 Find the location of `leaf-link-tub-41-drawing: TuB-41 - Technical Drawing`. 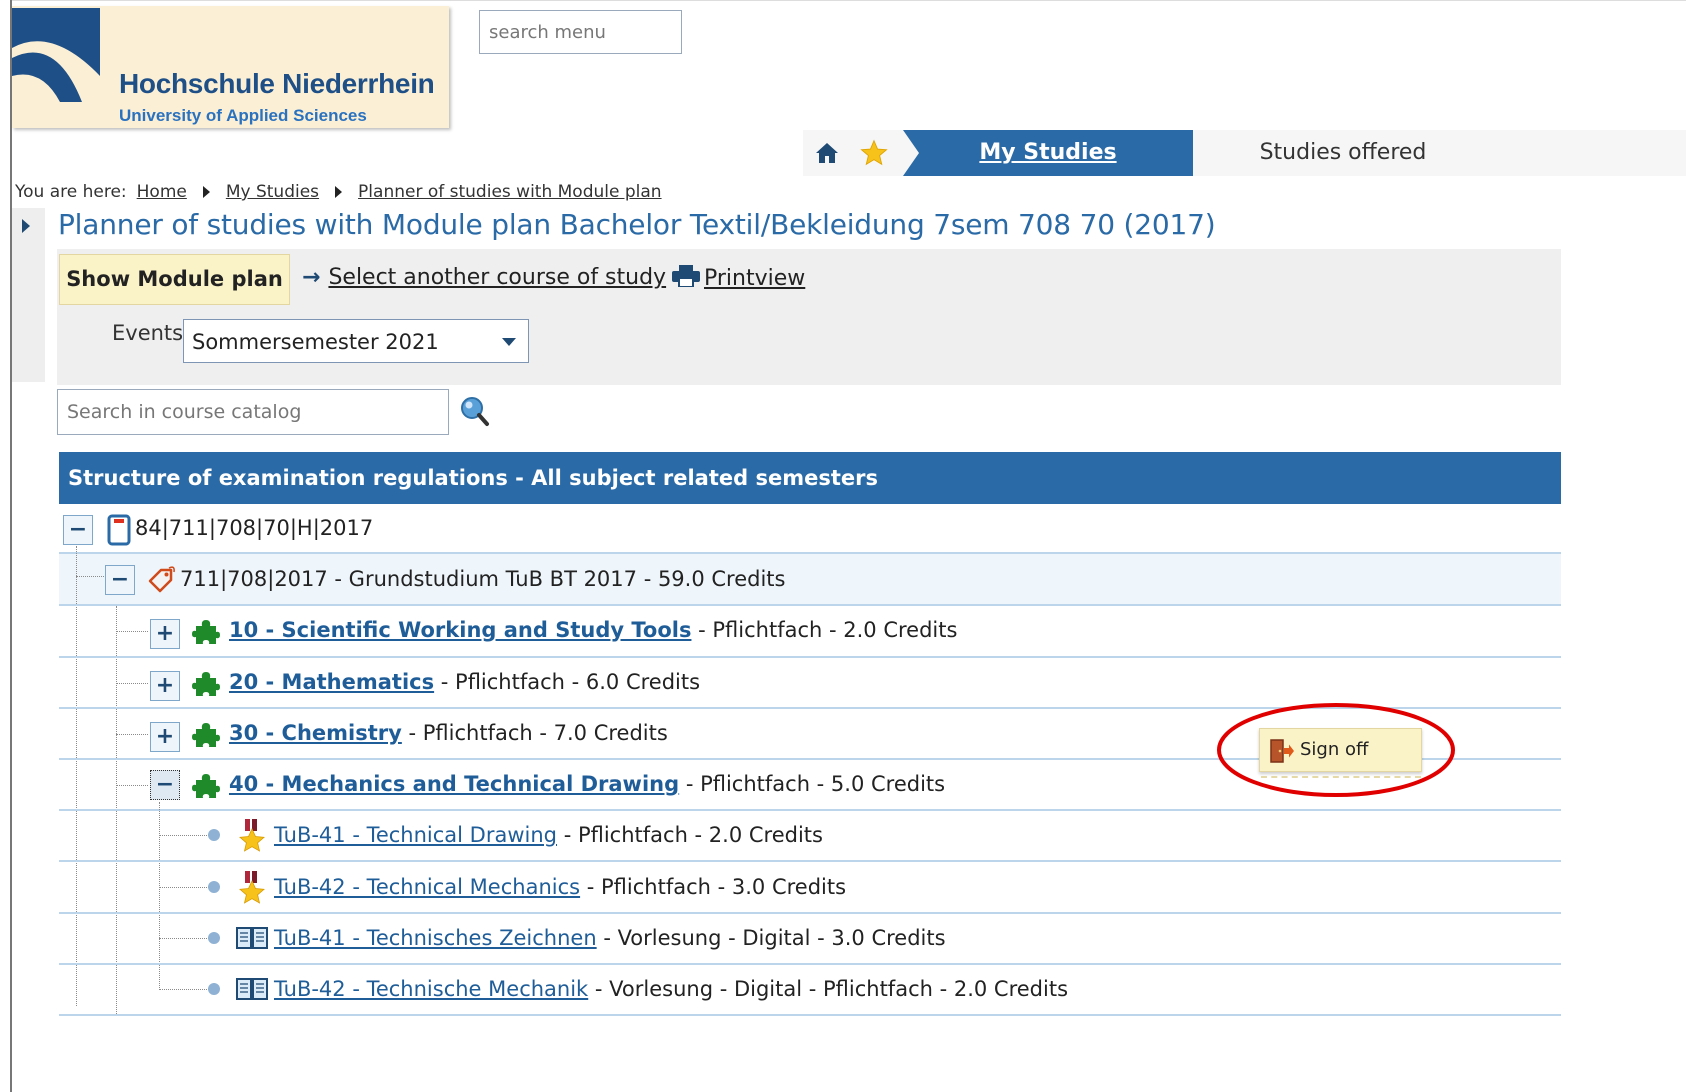

leaf-link-tub-41-drawing: TuB-41 - Technical Drawing is located at coordinates (415, 835).